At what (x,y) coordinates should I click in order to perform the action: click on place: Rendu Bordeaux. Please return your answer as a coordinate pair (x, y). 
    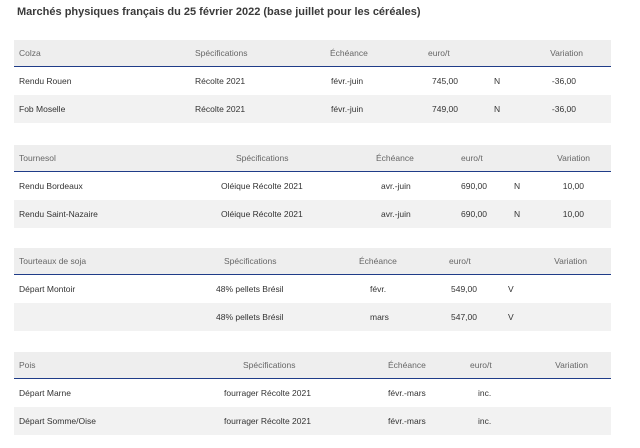
    Looking at the image, I should click on (51, 186).